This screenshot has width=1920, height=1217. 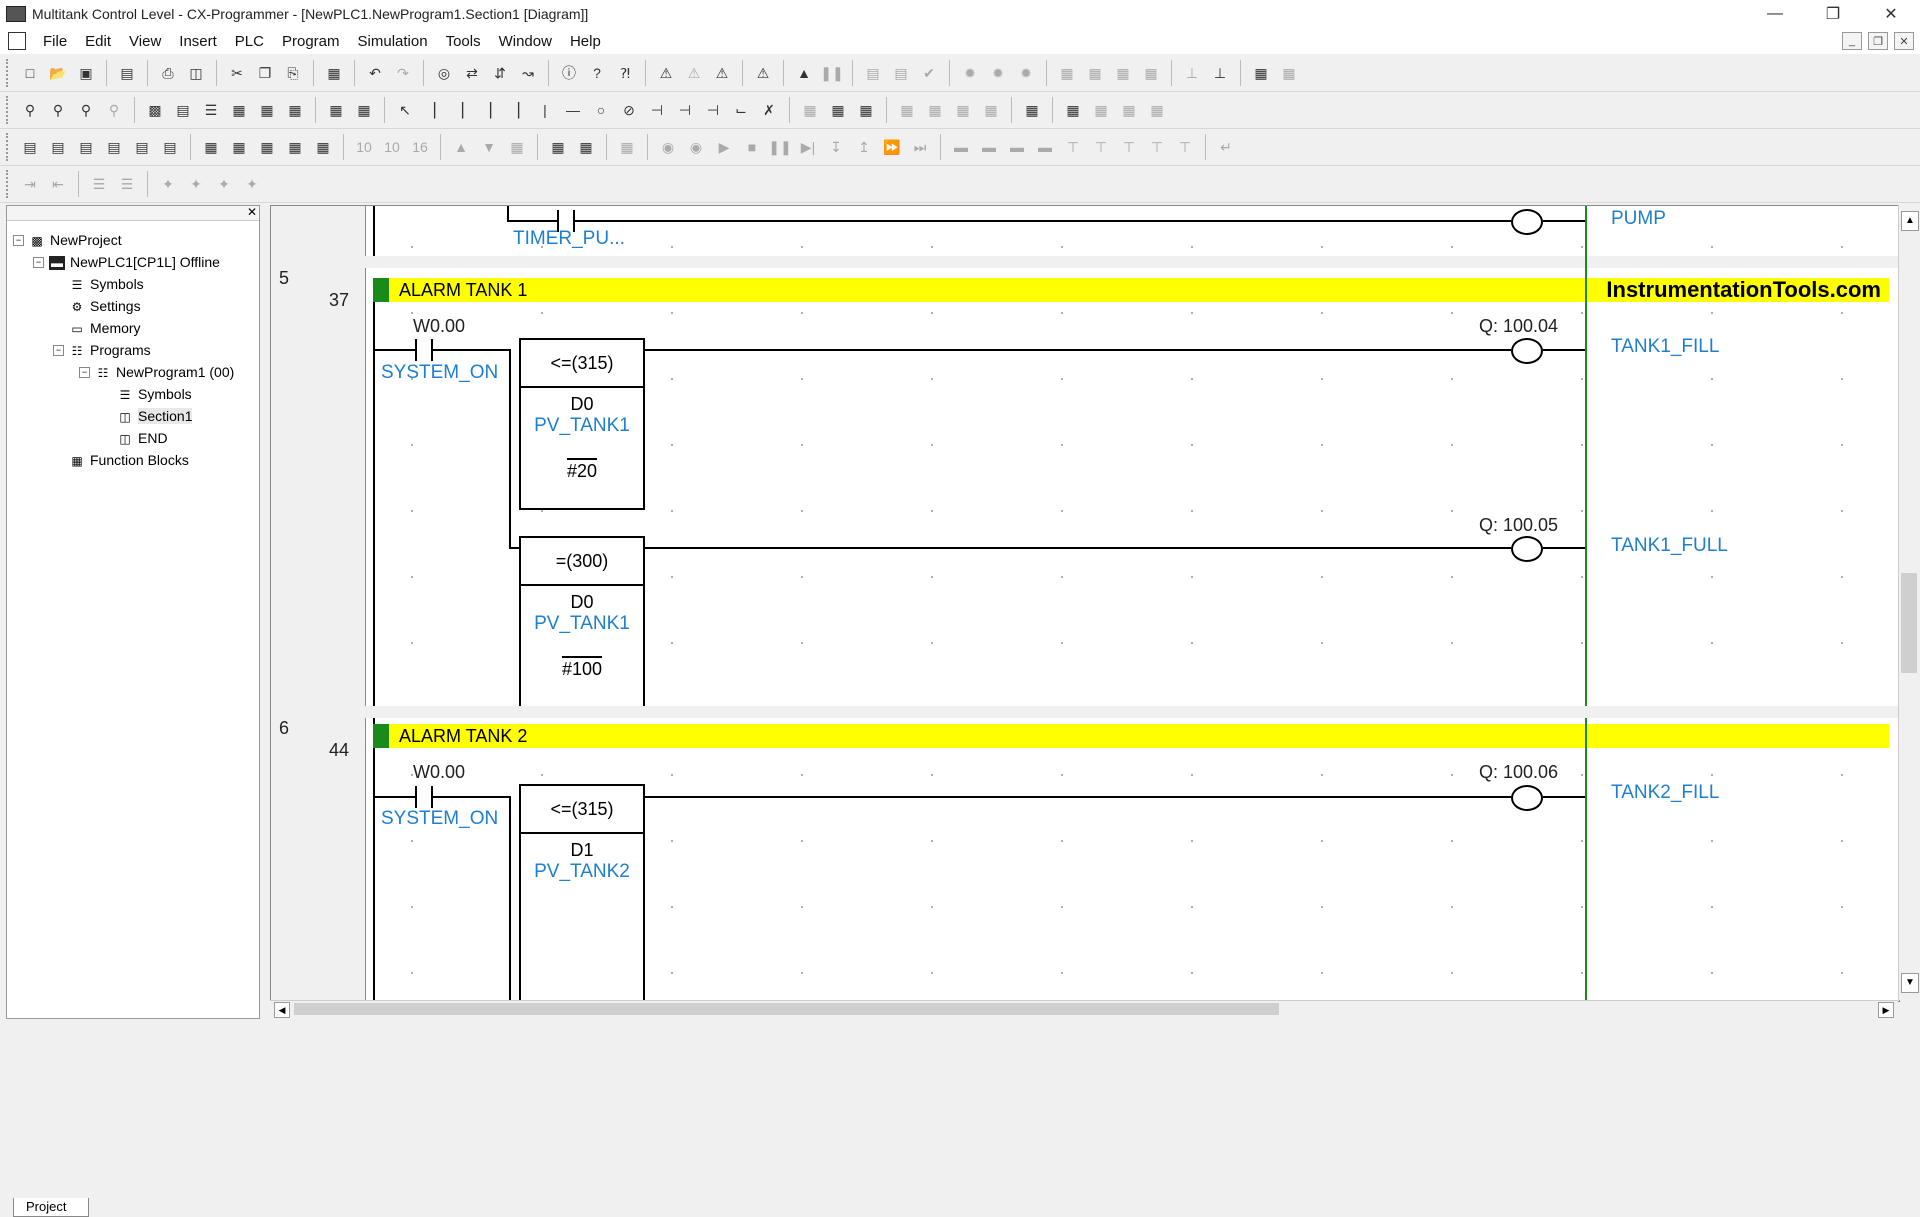 I want to click on contact-nc-icon: ⎥, so click(x=461, y=110).